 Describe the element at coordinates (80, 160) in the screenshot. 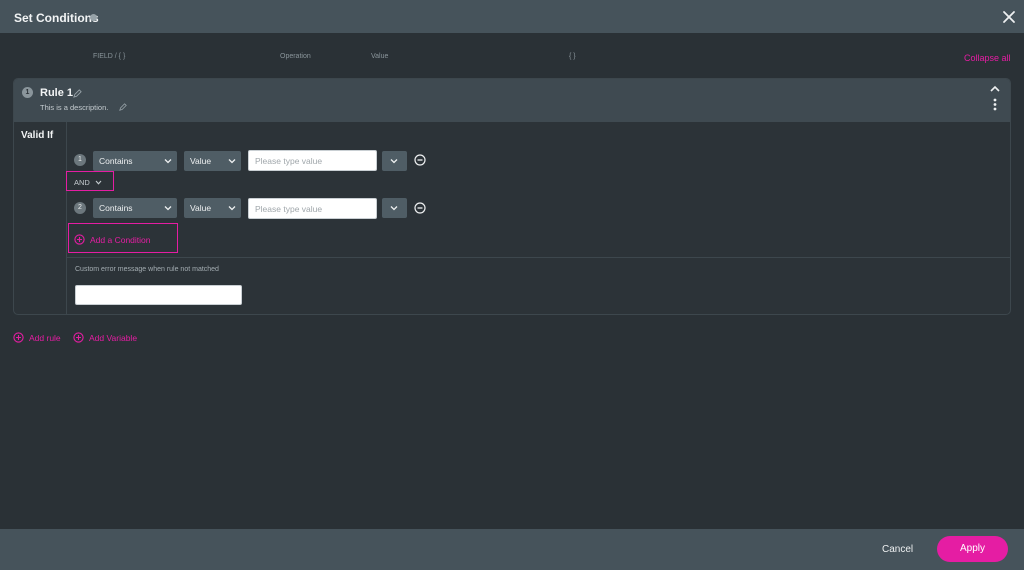

I see `condition-number-badge: 1` at that location.